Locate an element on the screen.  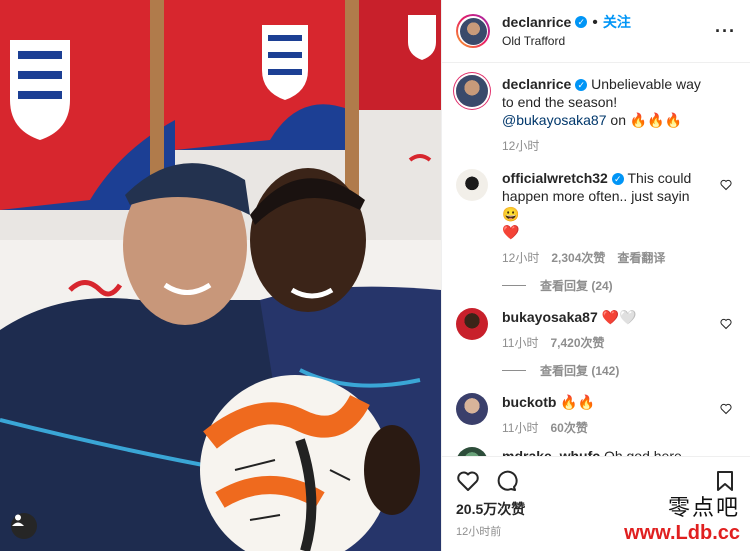
comment-item: bukayosaka87 ❤️🤍 11小时 7,420次赞 is located at coordinates (596, 330).